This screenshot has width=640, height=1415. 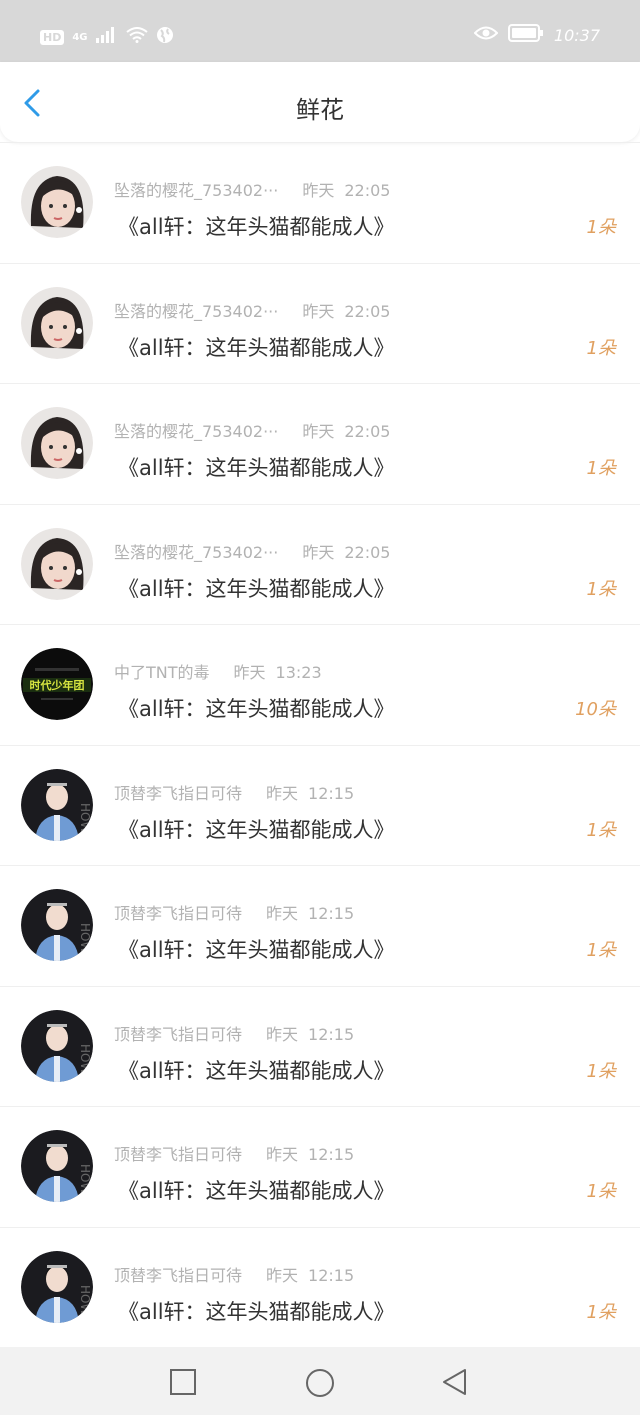 I want to click on recent-apps-button, so click(x=183, y=1382).